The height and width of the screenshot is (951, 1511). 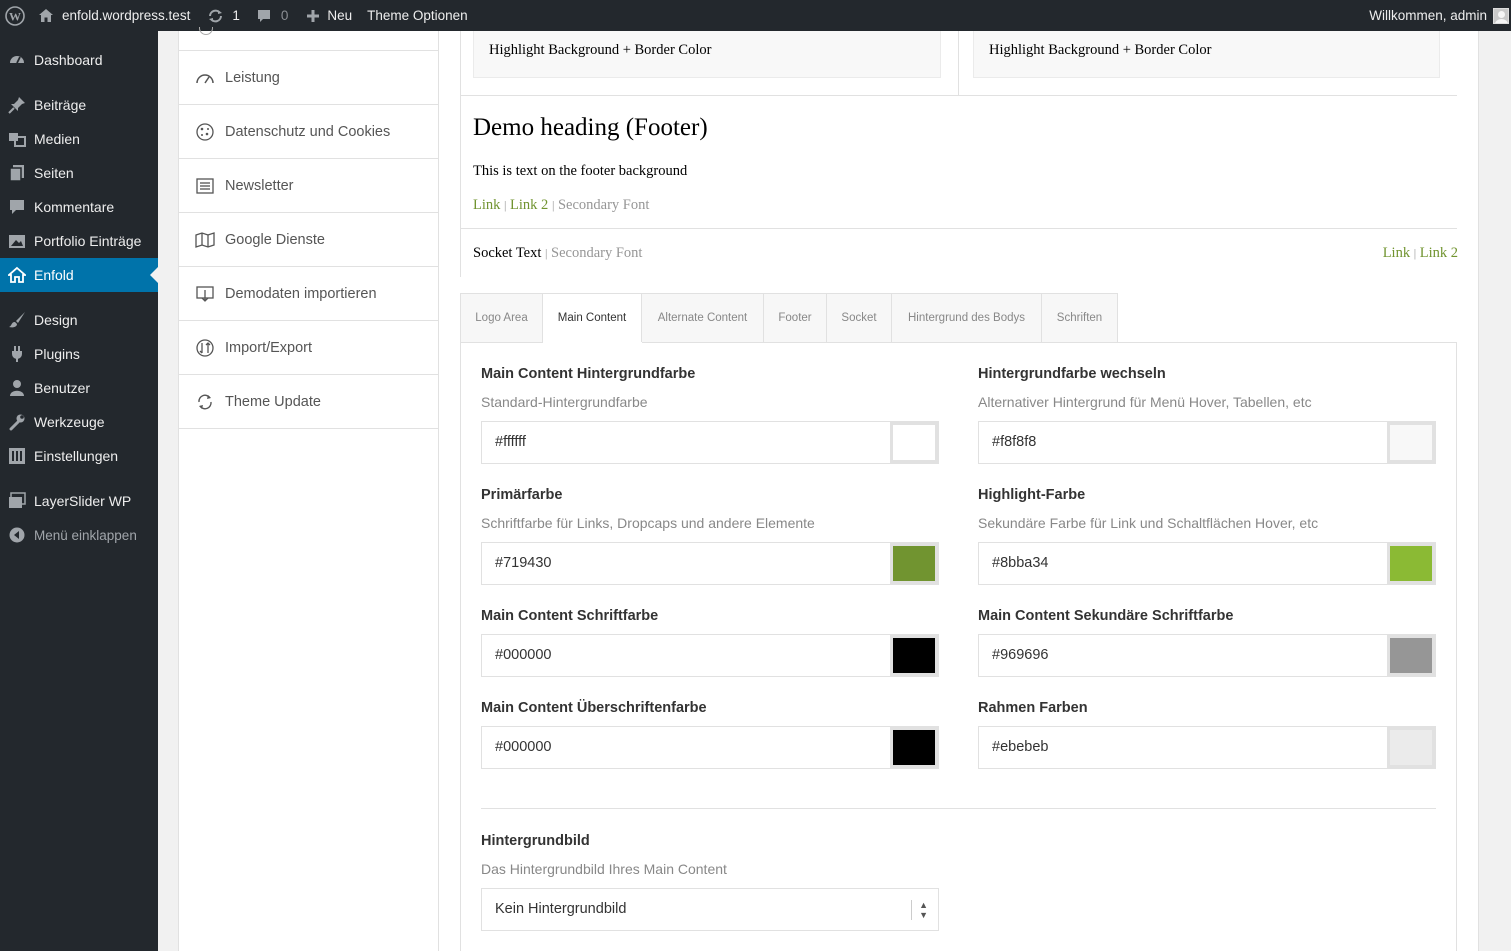 I want to click on menu-item-werkzeuge: Werkzeuge, so click(x=79, y=422).